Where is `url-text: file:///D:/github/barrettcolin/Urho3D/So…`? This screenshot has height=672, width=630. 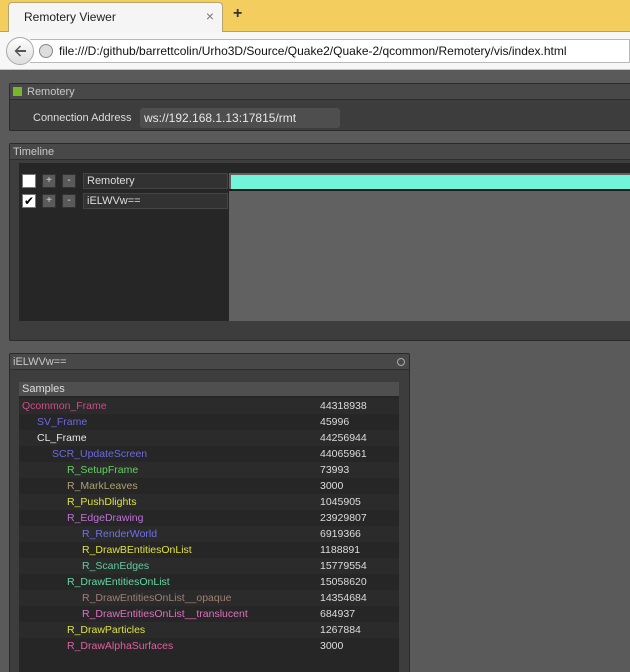 url-text: file:///D:/github/barrettcolin/Urho3D/So… is located at coordinates (313, 51).